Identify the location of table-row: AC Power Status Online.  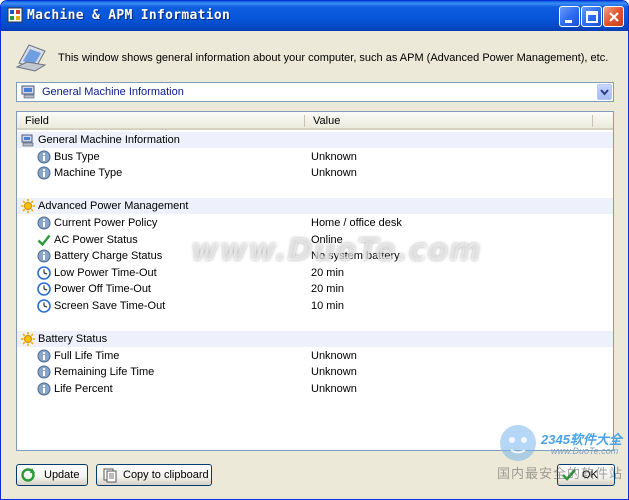
(315, 240).